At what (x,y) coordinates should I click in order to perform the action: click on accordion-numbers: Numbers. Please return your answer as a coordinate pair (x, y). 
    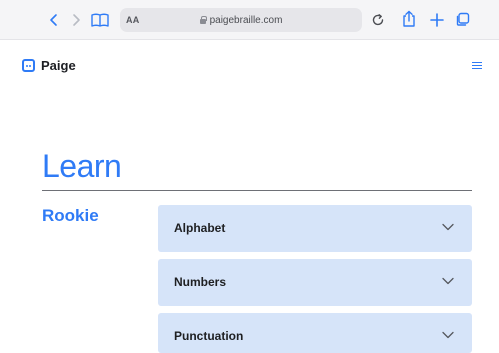
    Looking at the image, I should click on (315, 282).